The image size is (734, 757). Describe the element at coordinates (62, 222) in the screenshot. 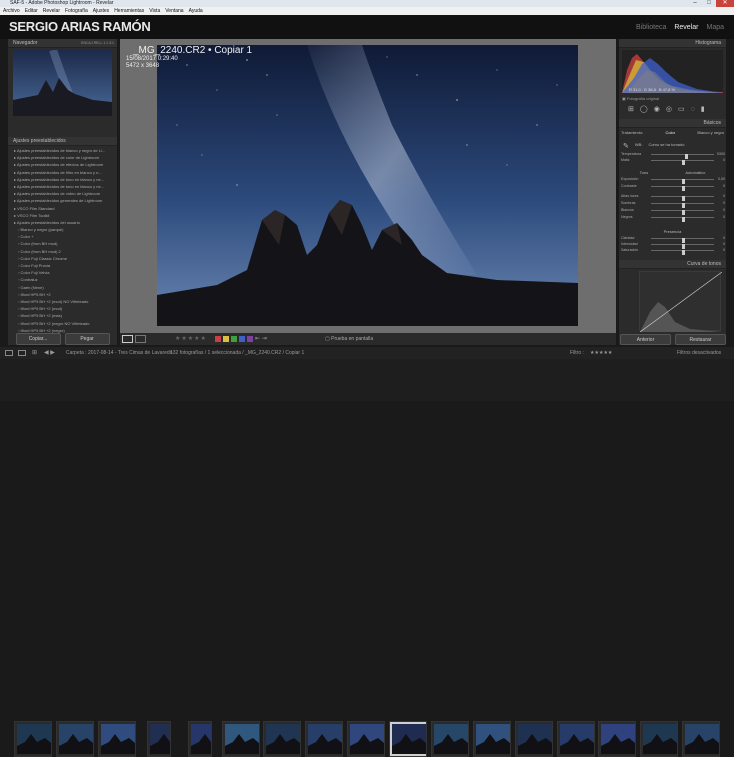

I see `preset-item: ▸ Ajustes preestablecidos del usuario` at that location.